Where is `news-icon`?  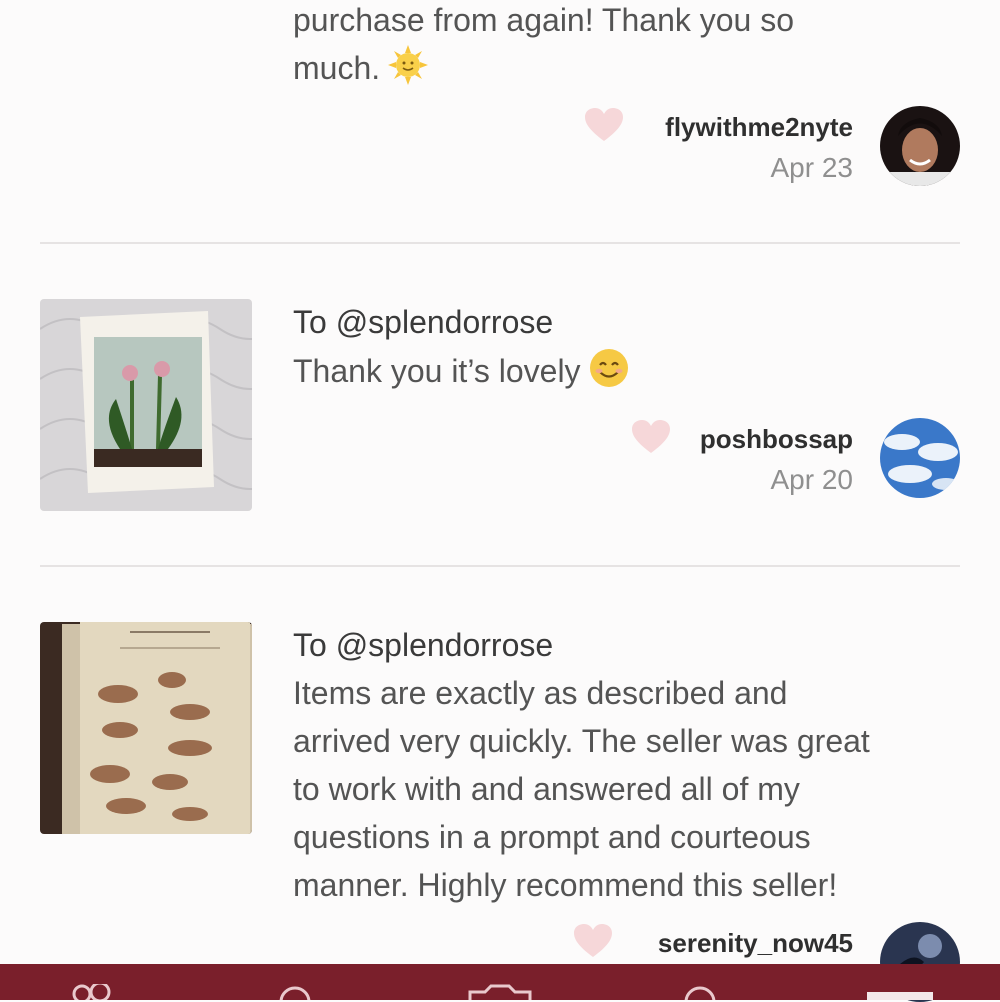
news-icon is located at coordinates (700, 992).